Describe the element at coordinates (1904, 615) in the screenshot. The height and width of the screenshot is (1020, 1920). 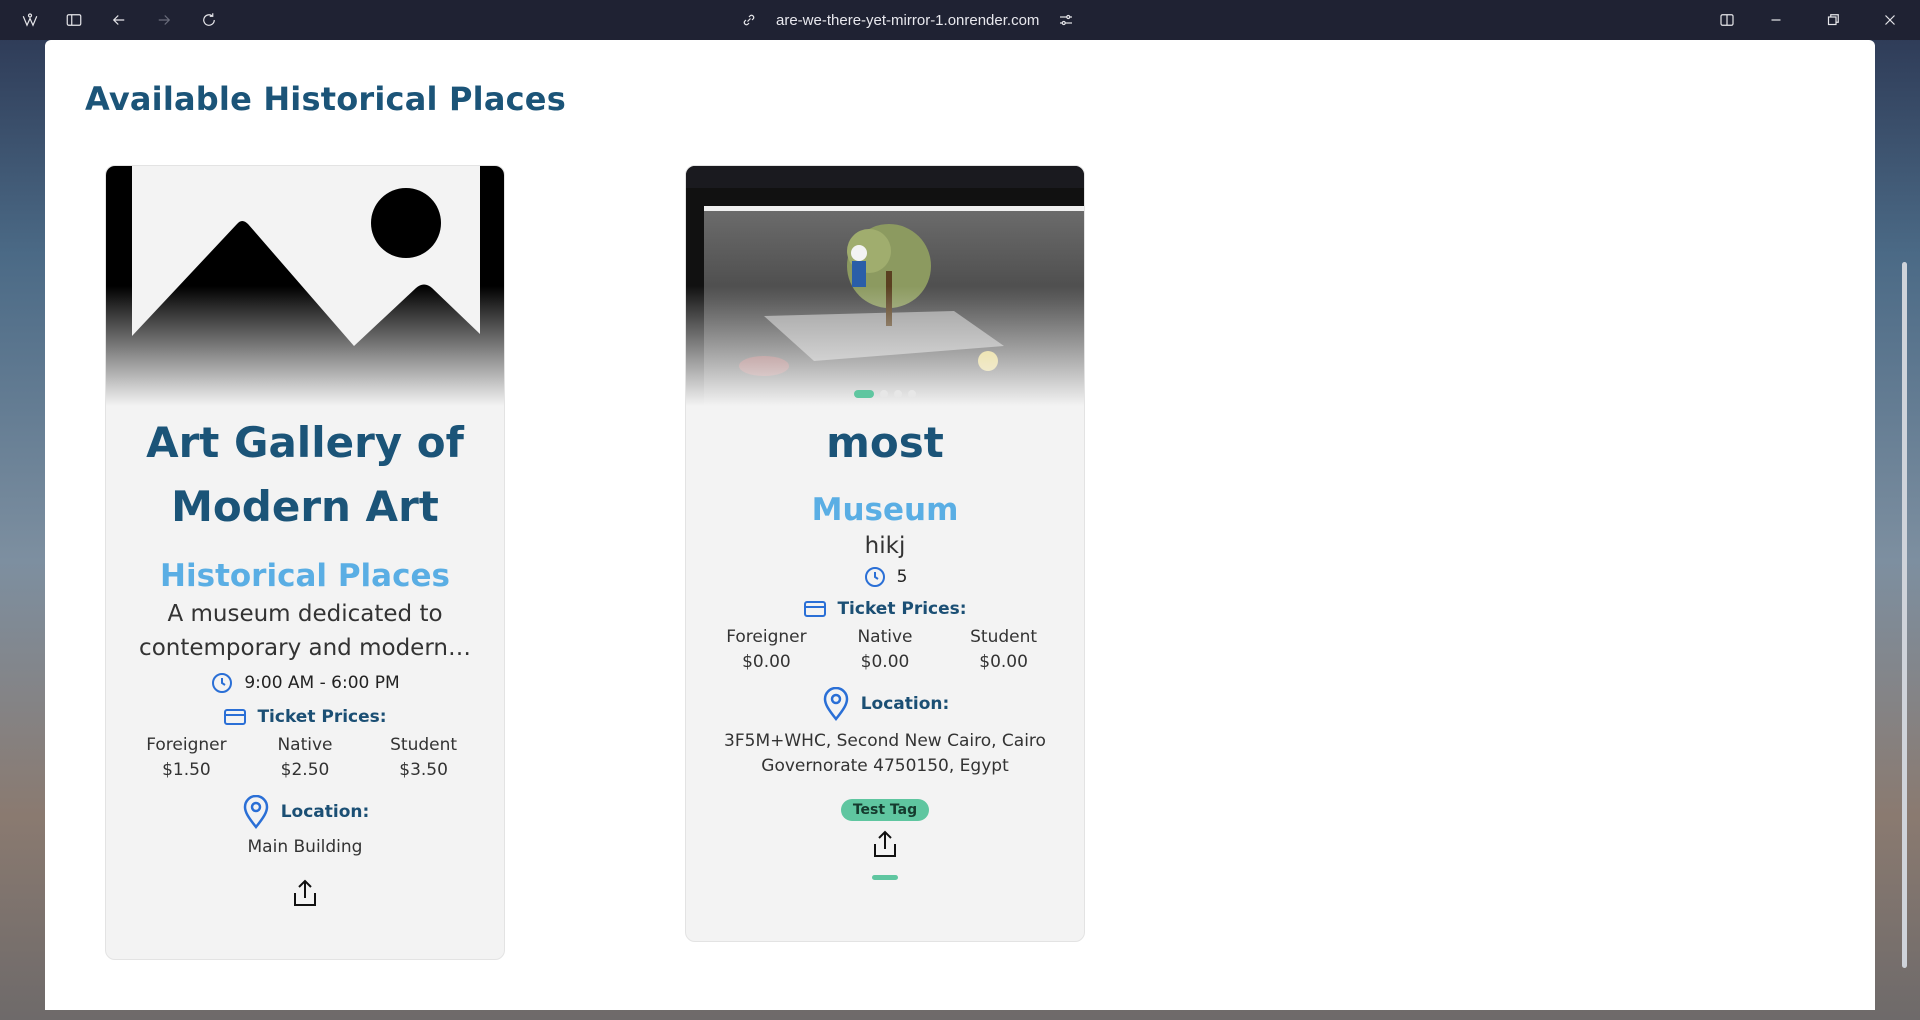
I see `scrollbar-thumb` at that location.